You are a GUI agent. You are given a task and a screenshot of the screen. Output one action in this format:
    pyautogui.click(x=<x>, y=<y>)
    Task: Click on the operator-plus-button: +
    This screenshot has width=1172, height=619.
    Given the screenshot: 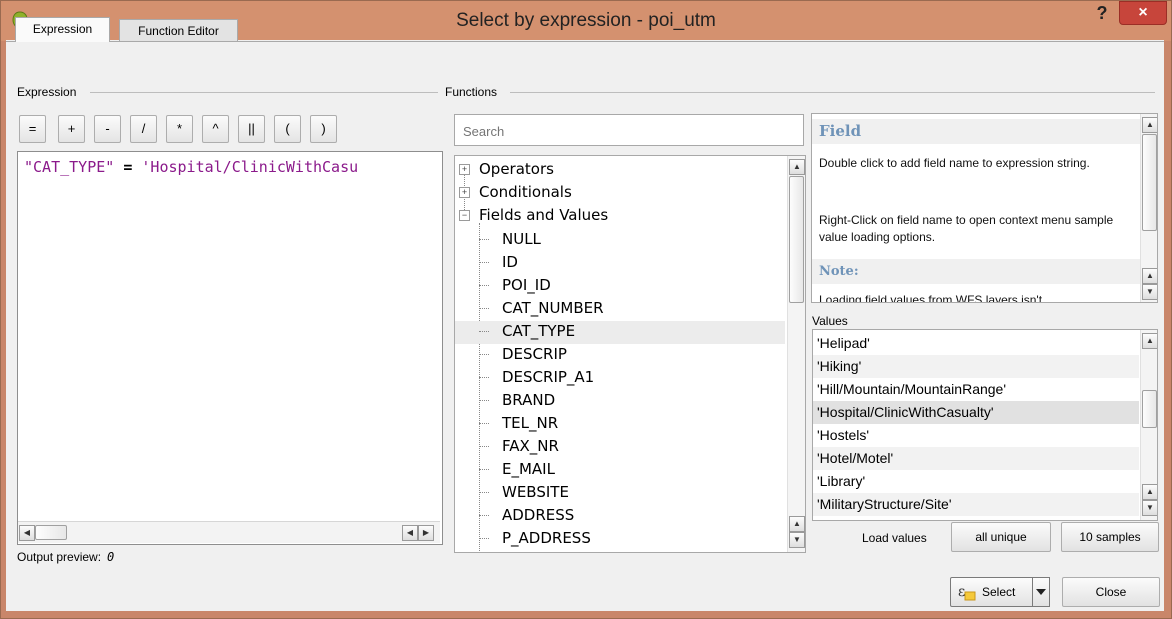 What is the action you would take?
    pyautogui.click(x=71, y=129)
    